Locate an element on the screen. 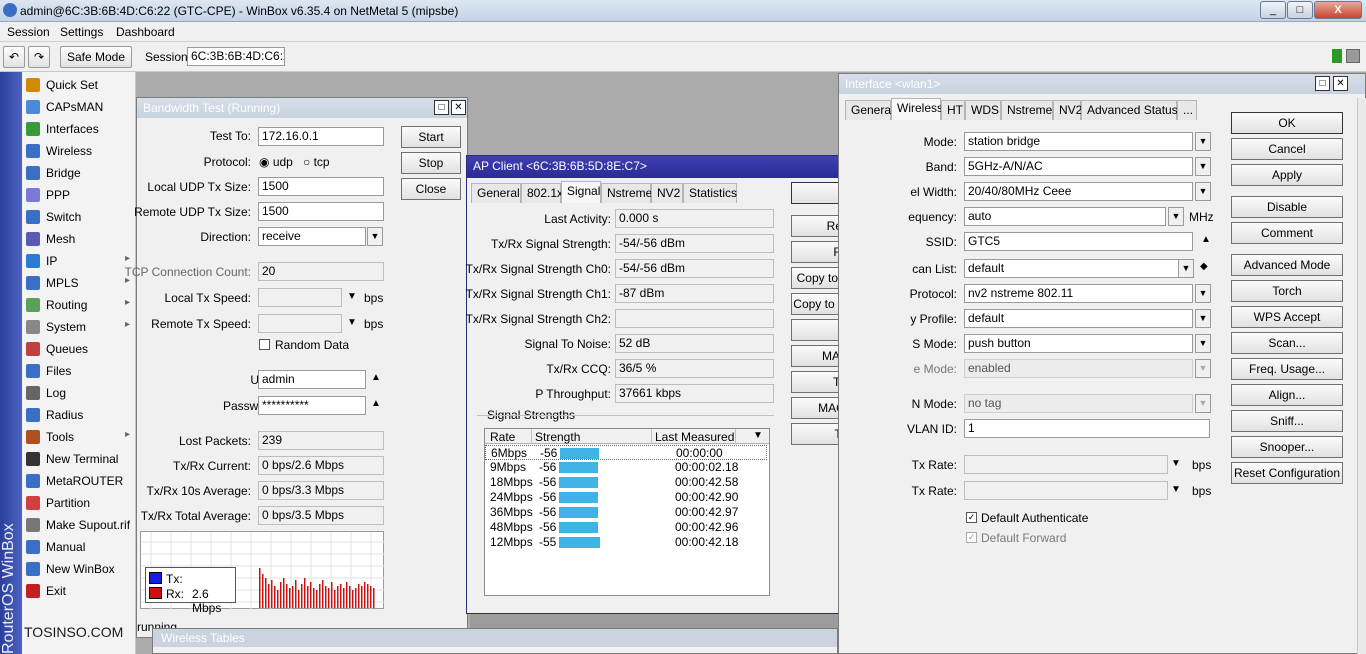 The width and height of the screenshot is (1366, 654). leftmenu-item-system: System ▸ is located at coordinates (79, 327).